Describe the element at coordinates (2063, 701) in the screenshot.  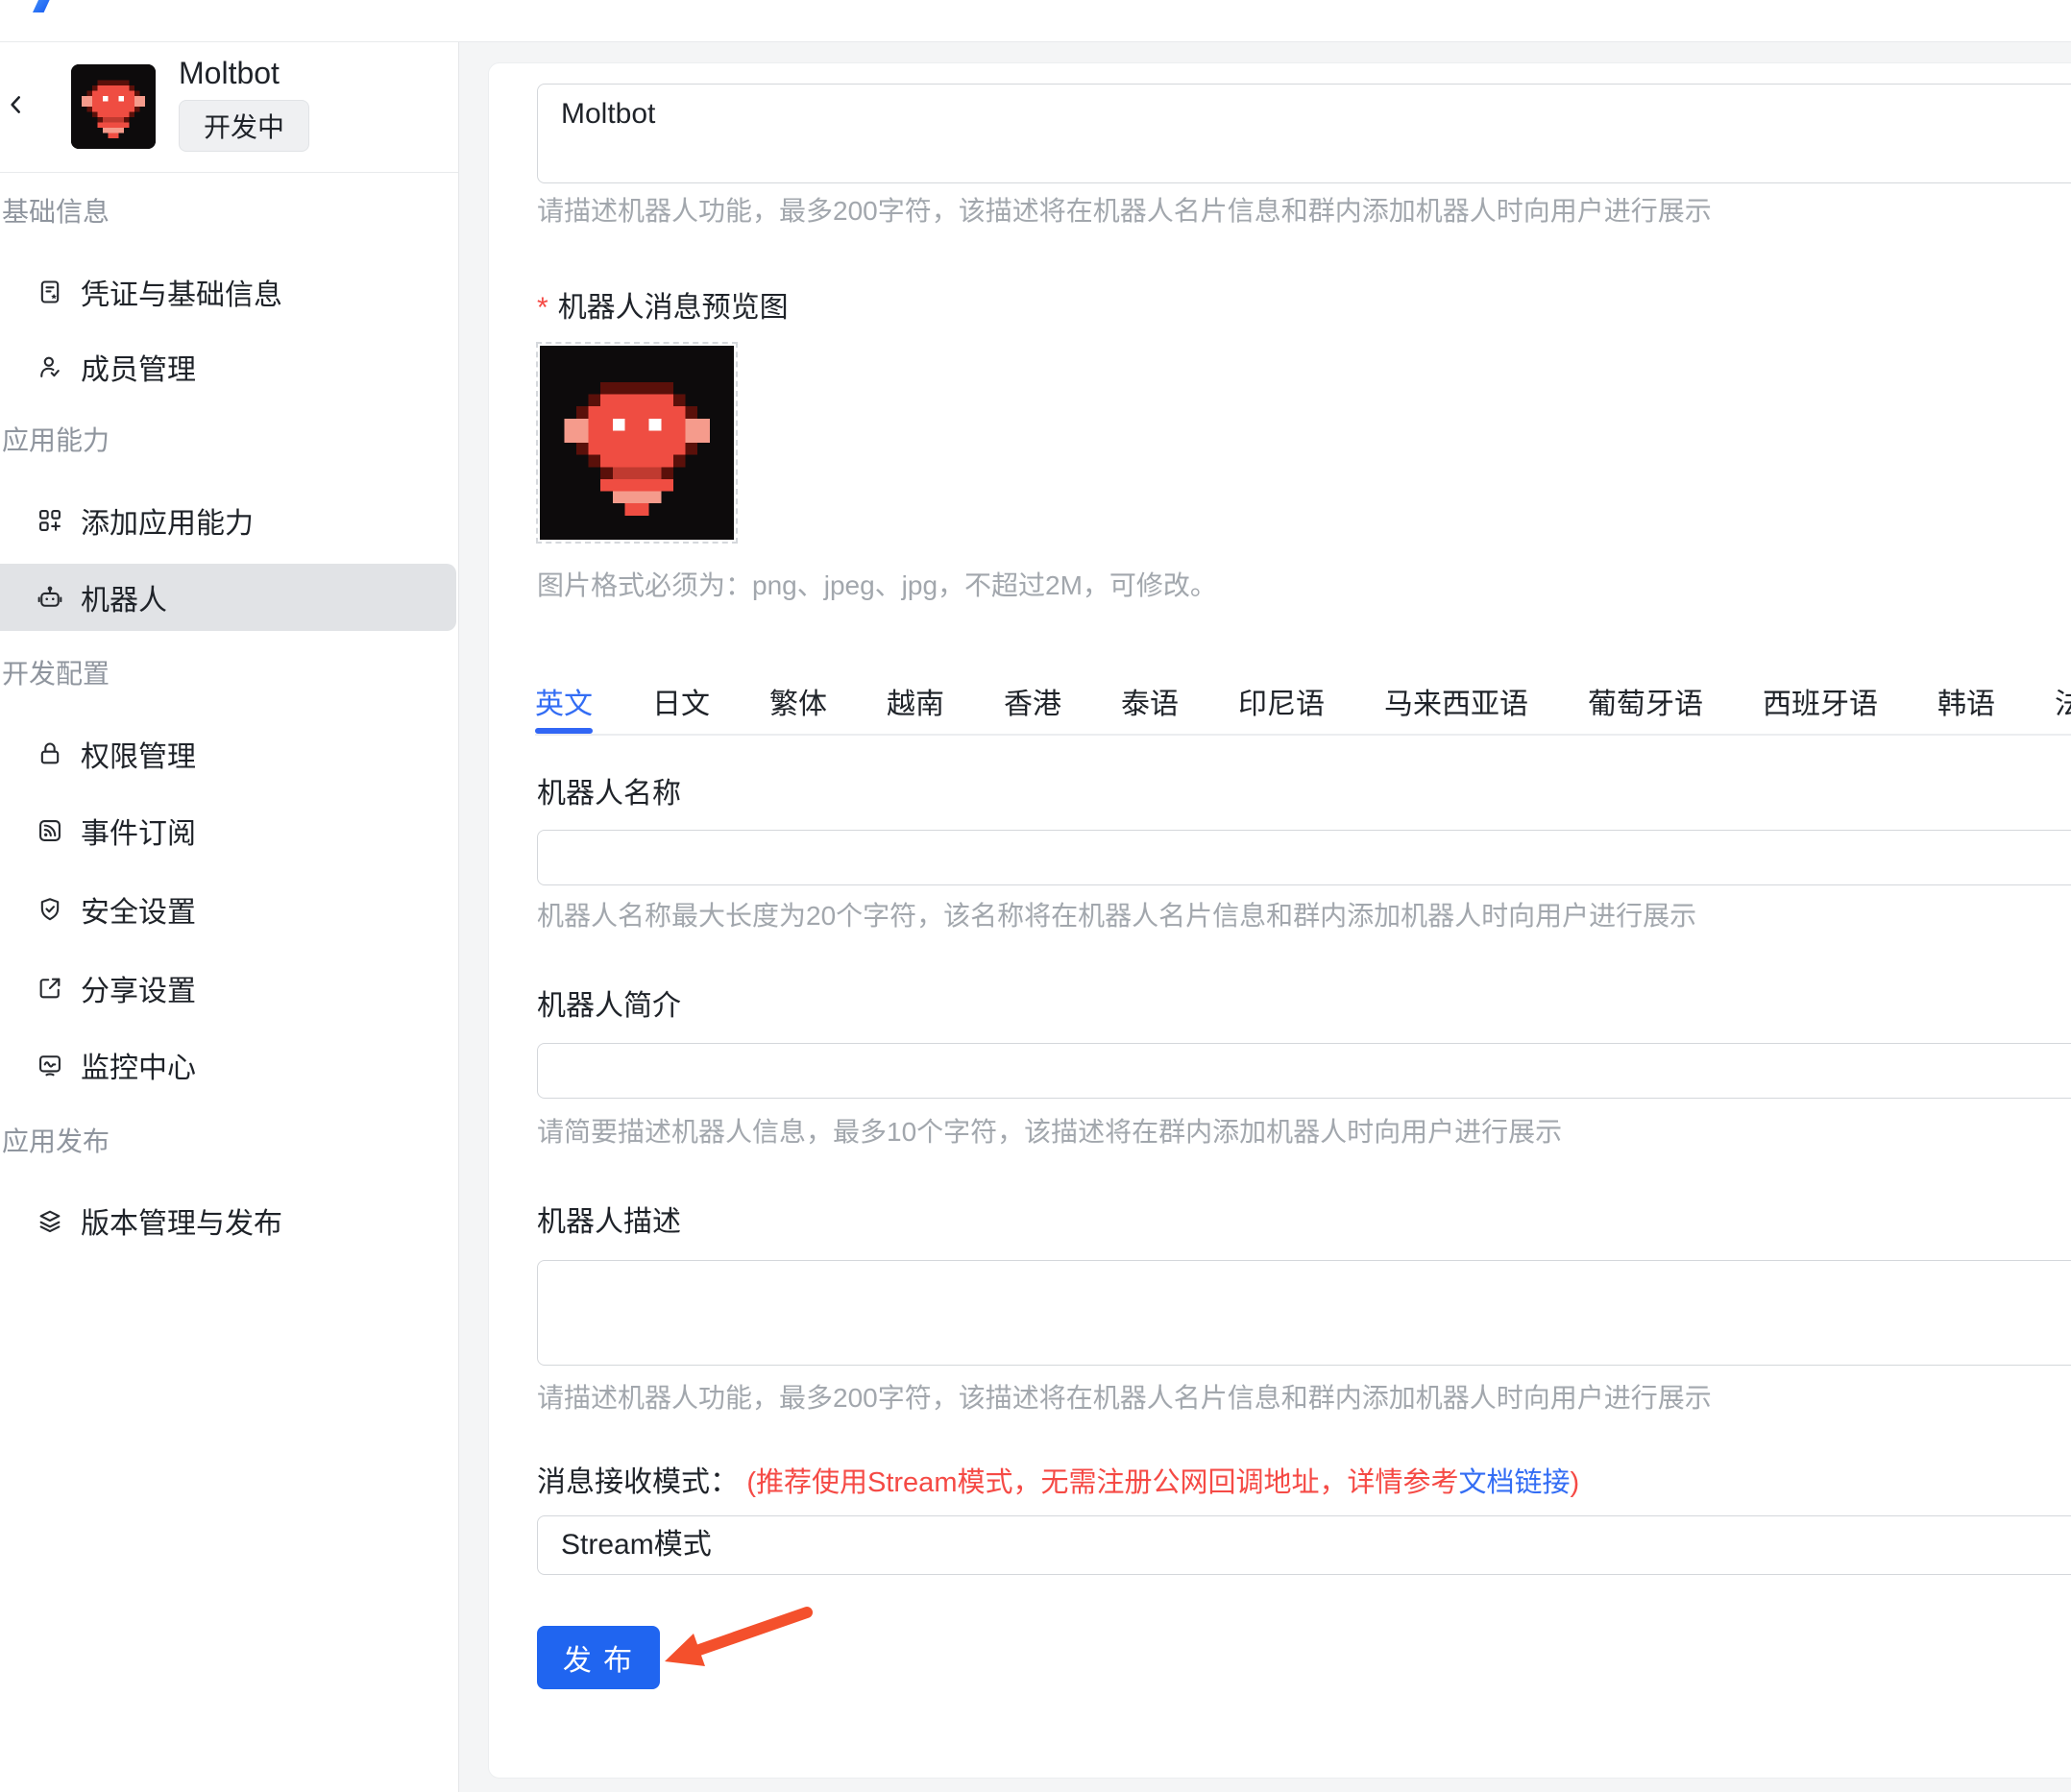
I see `tab-french: 法语` at that location.